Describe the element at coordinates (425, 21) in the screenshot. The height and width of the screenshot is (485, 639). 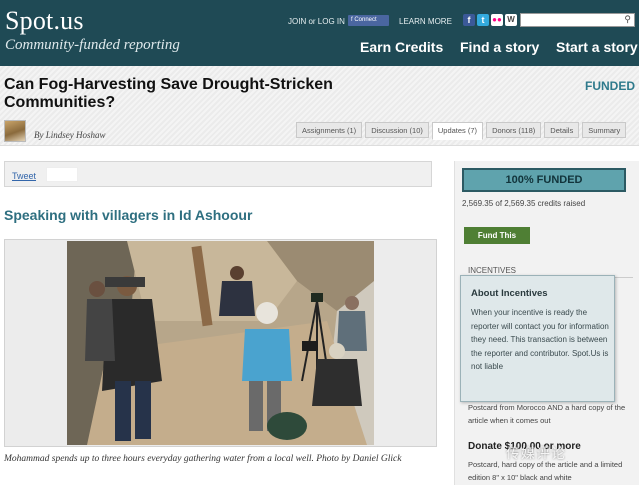
I see `learn-more-link: LEARN MORE` at that location.